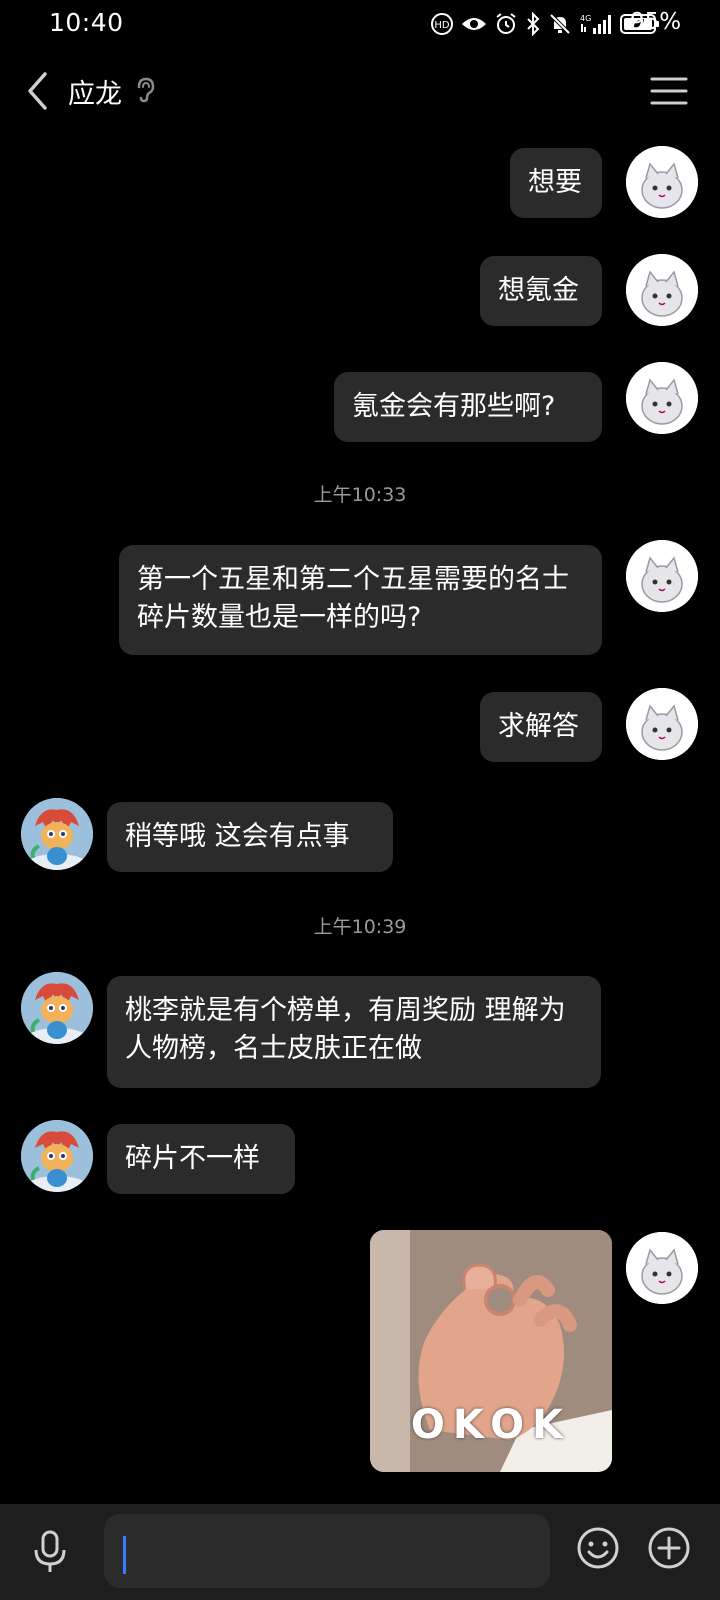 The width and height of the screenshot is (720, 1600). Describe the element at coordinates (468, 407) in the screenshot. I see `message-bubble-sent: 氪金会有那些啊?` at that location.